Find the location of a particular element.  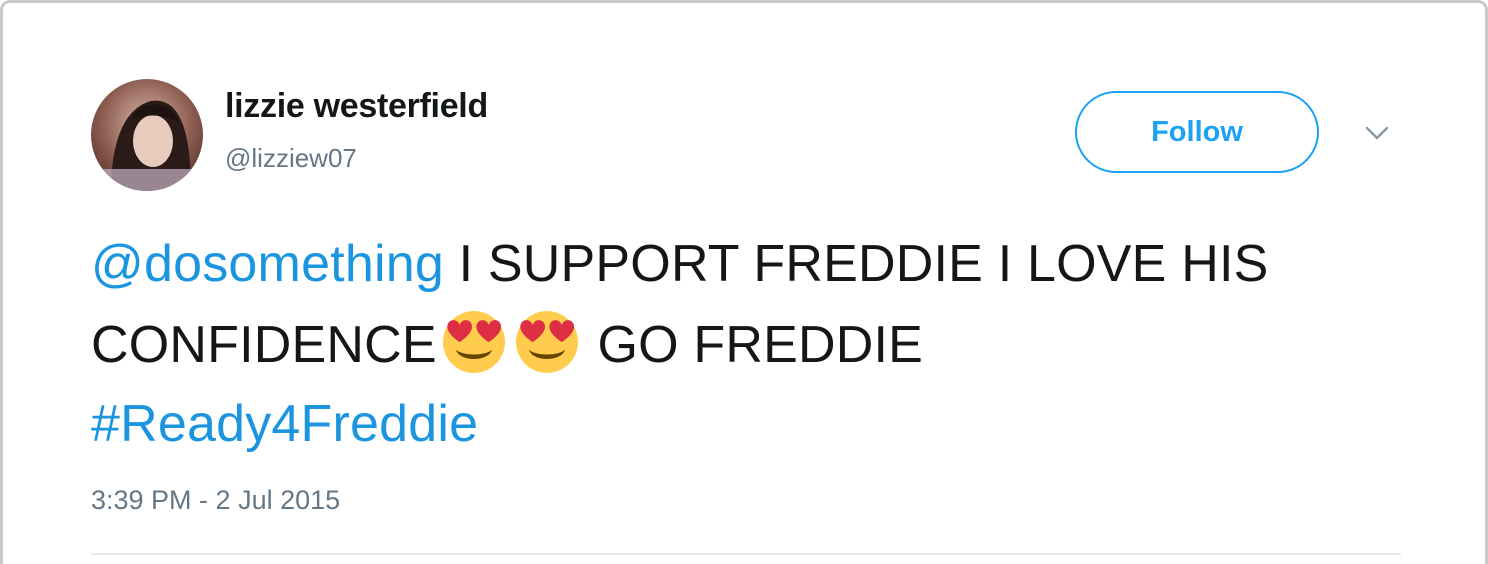

chevron-down-icon is located at coordinates (1377, 133).